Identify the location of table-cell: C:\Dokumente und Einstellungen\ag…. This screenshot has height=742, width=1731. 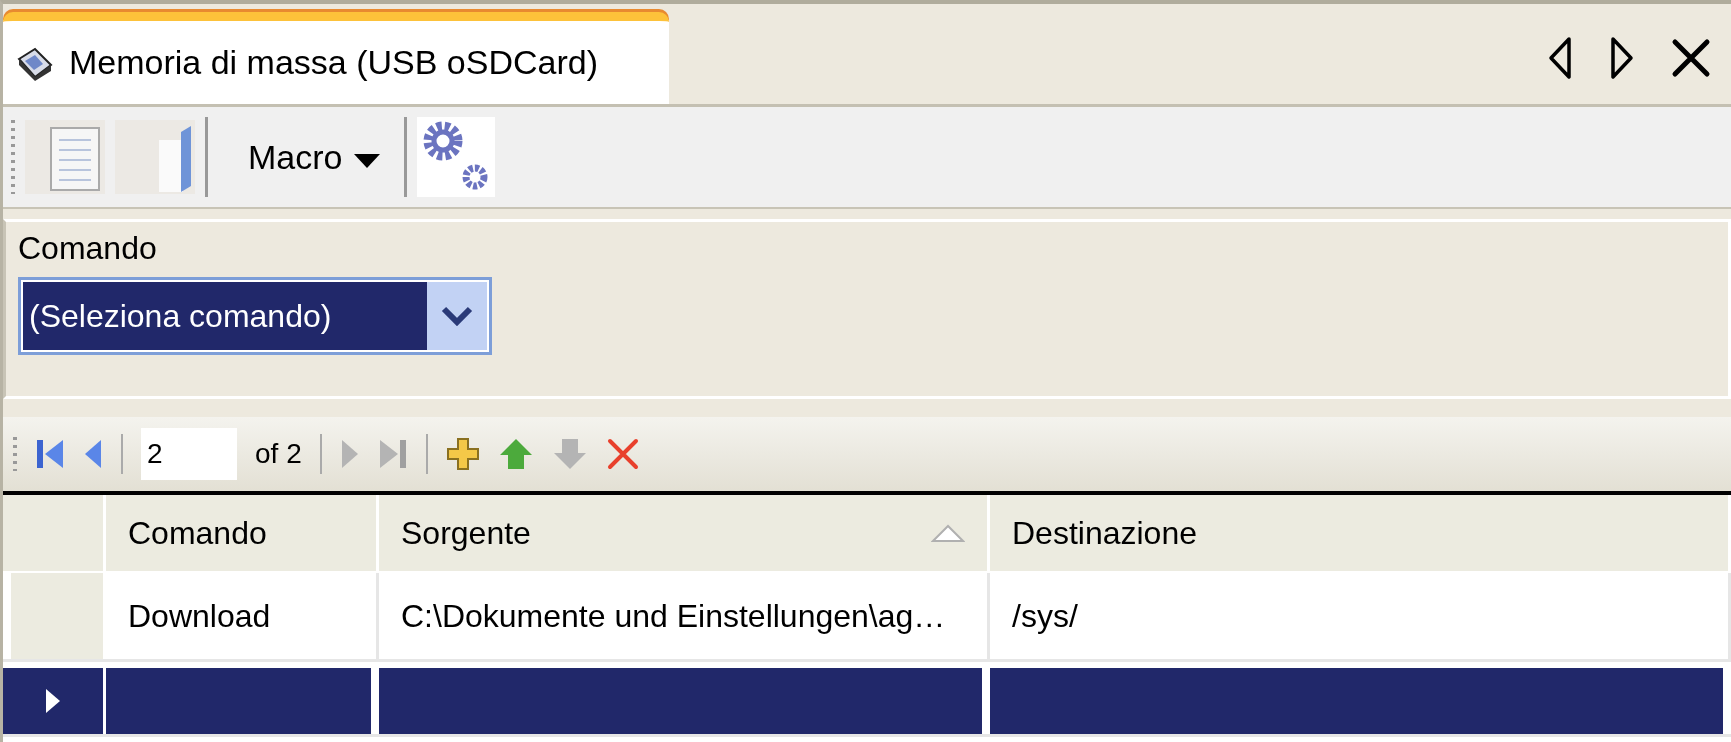
(684, 616).